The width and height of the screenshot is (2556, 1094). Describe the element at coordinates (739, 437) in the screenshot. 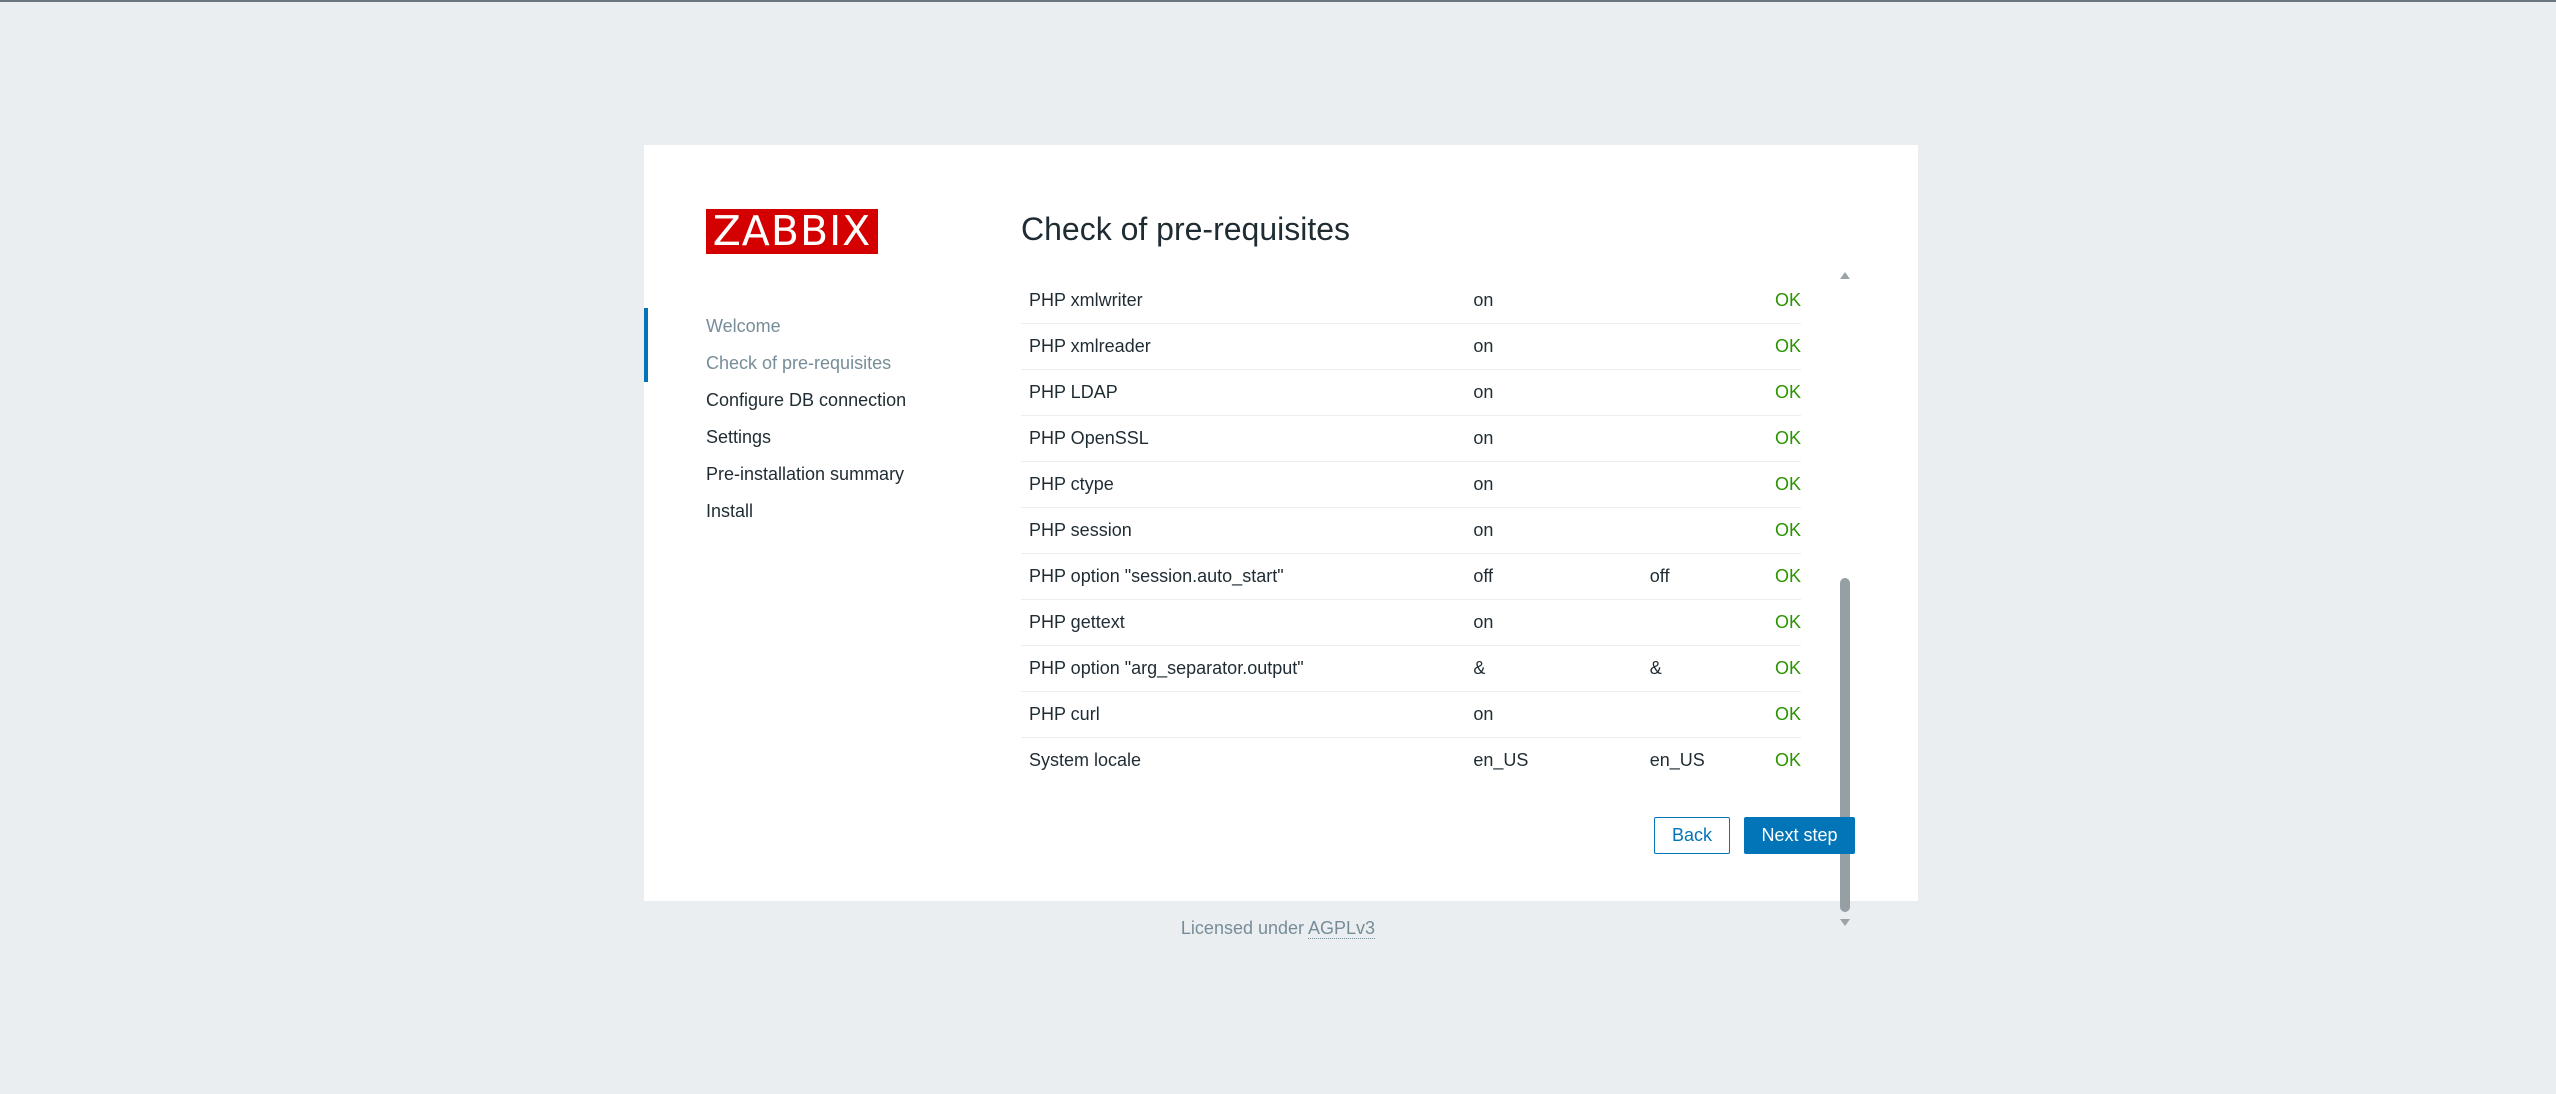

I see `step-settings: Settings` at that location.